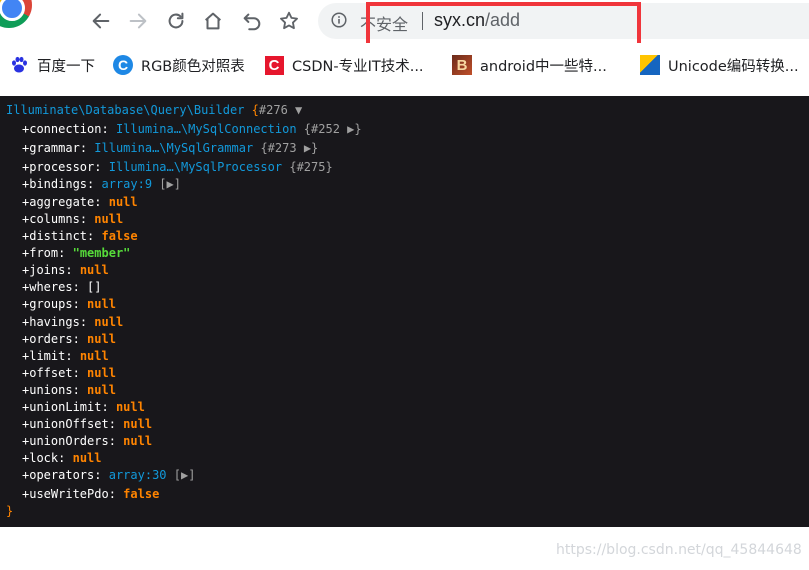 This screenshot has height=570, width=809. I want to click on dump-property-row: +columns: null, so click(72, 219).